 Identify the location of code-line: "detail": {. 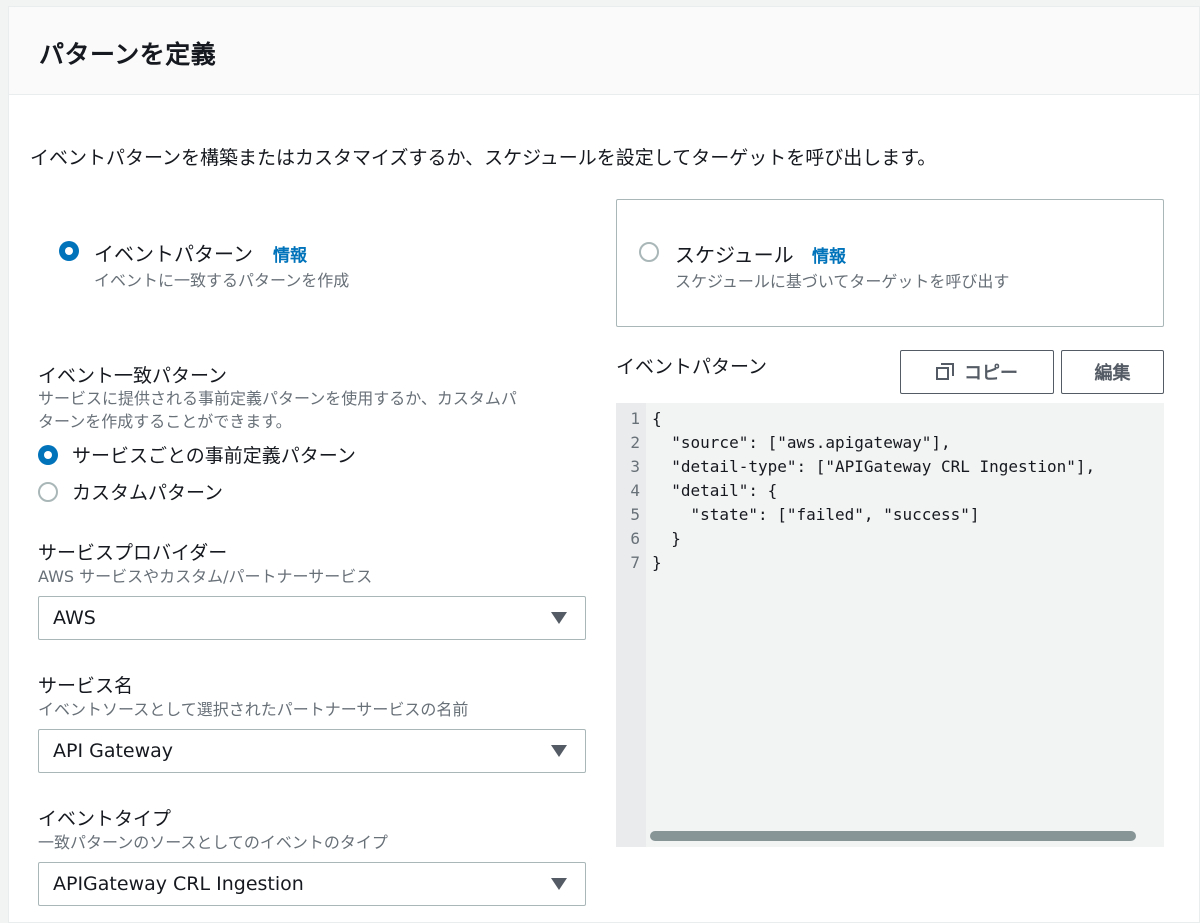
(715, 490).